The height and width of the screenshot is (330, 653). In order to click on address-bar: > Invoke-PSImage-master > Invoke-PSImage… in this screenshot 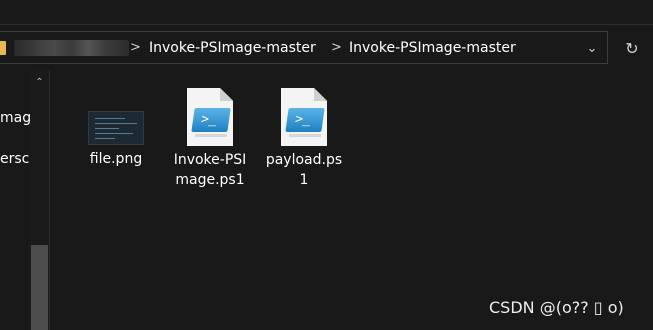, I will do `click(326, 47)`.